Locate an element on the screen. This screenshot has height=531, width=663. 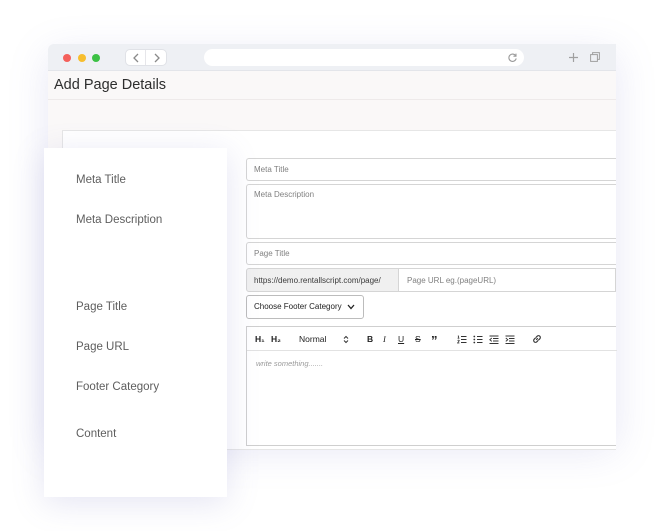
bold-button: B is located at coordinates (370, 339).